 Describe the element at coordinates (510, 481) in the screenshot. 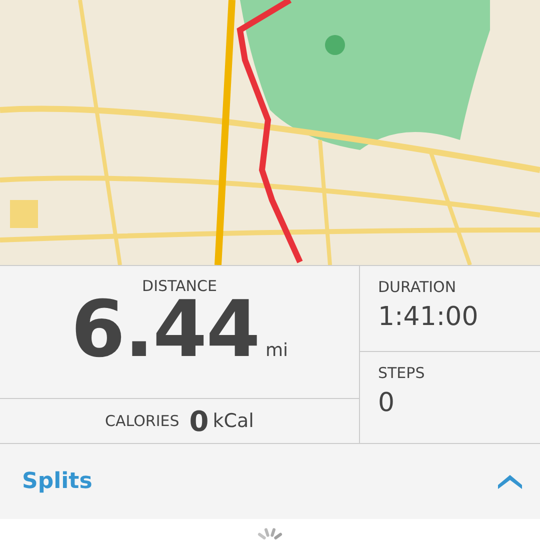

I see `caret-icon` at that location.